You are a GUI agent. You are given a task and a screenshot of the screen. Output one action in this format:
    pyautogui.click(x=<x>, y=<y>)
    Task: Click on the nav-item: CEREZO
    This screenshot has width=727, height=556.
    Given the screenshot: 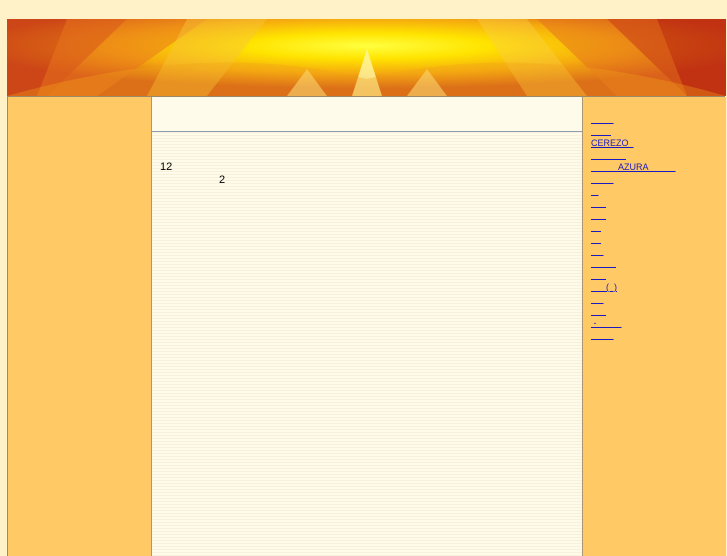 What is the action you would take?
    pyautogui.click(x=658, y=143)
    